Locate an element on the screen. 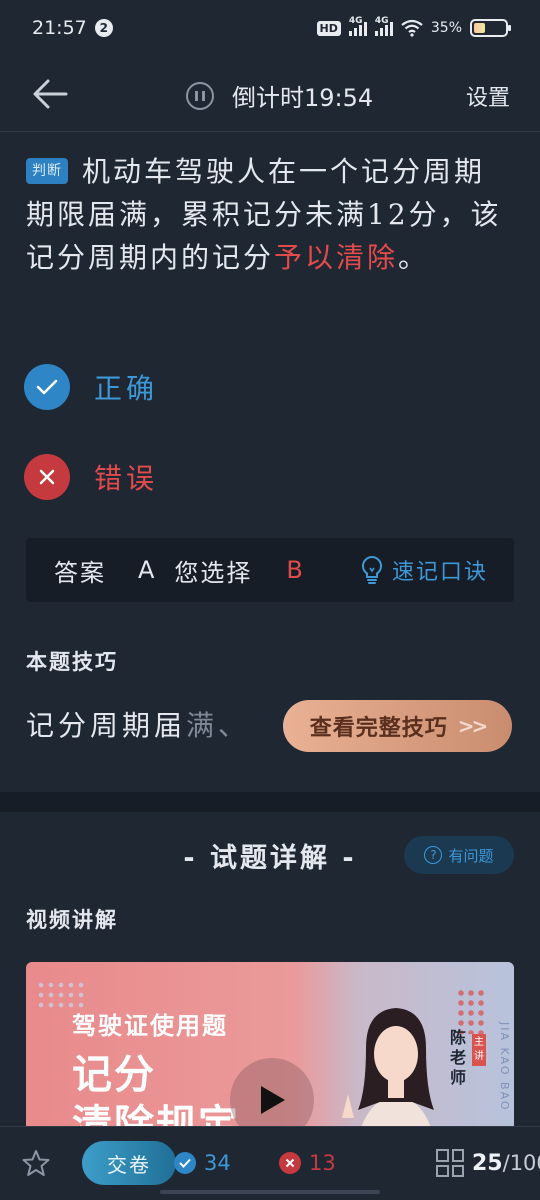 This screenshot has height=1200, width=540. report-problem-label: 有问题 is located at coordinates (471, 855).